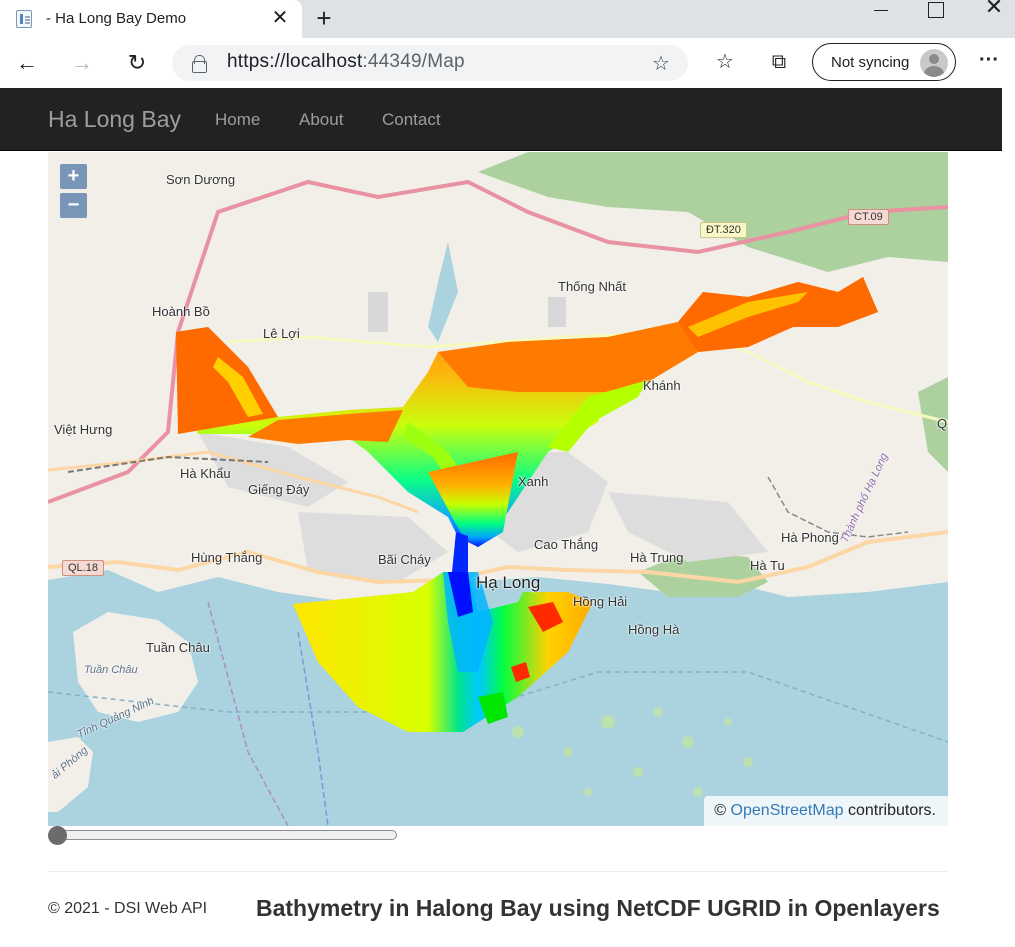 The height and width of the screenshot is (947, 1015). I want to click on browser-tab: - Ha Long Bay Demo ✕, so click(151, 19).